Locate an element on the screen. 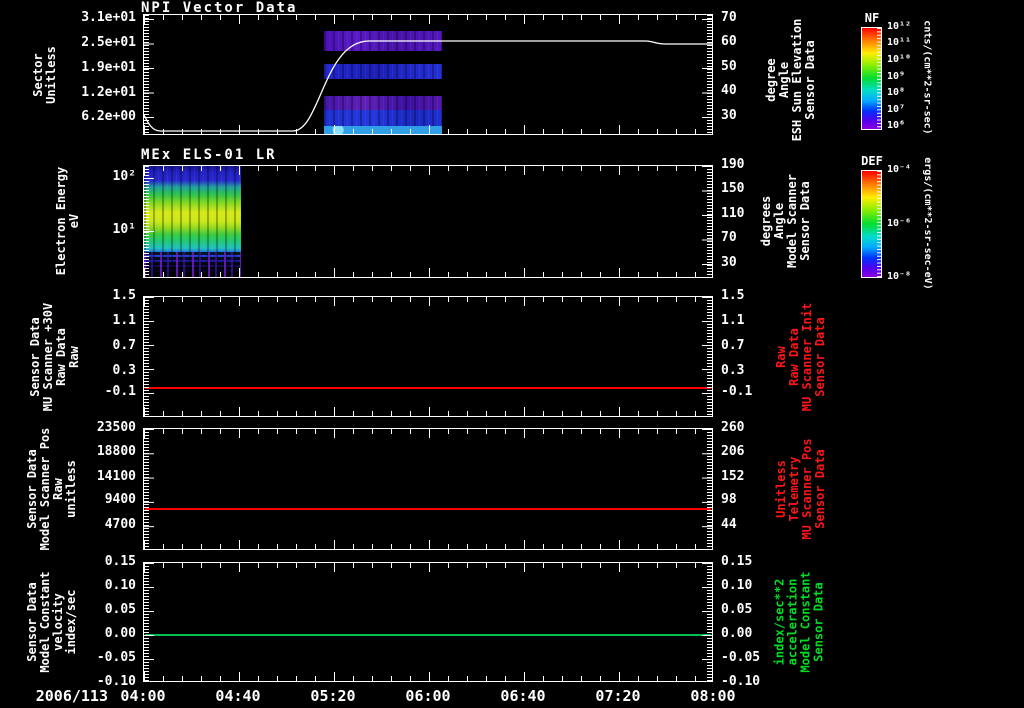 Image resolution: width=1024 pixels, height=708 pixels. panel4-ticks-top-major is located at coordinates (428, 433).